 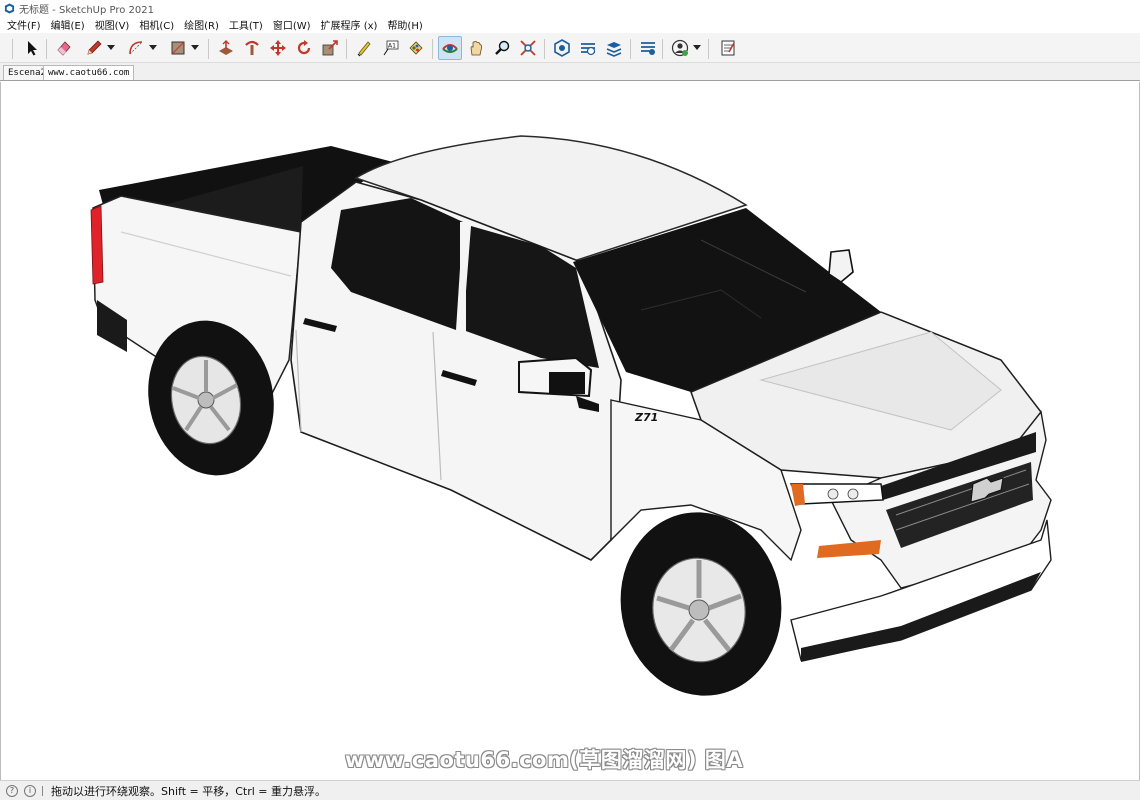 I want to click on sketchup-logo-icon, so click(x=9, y=8).